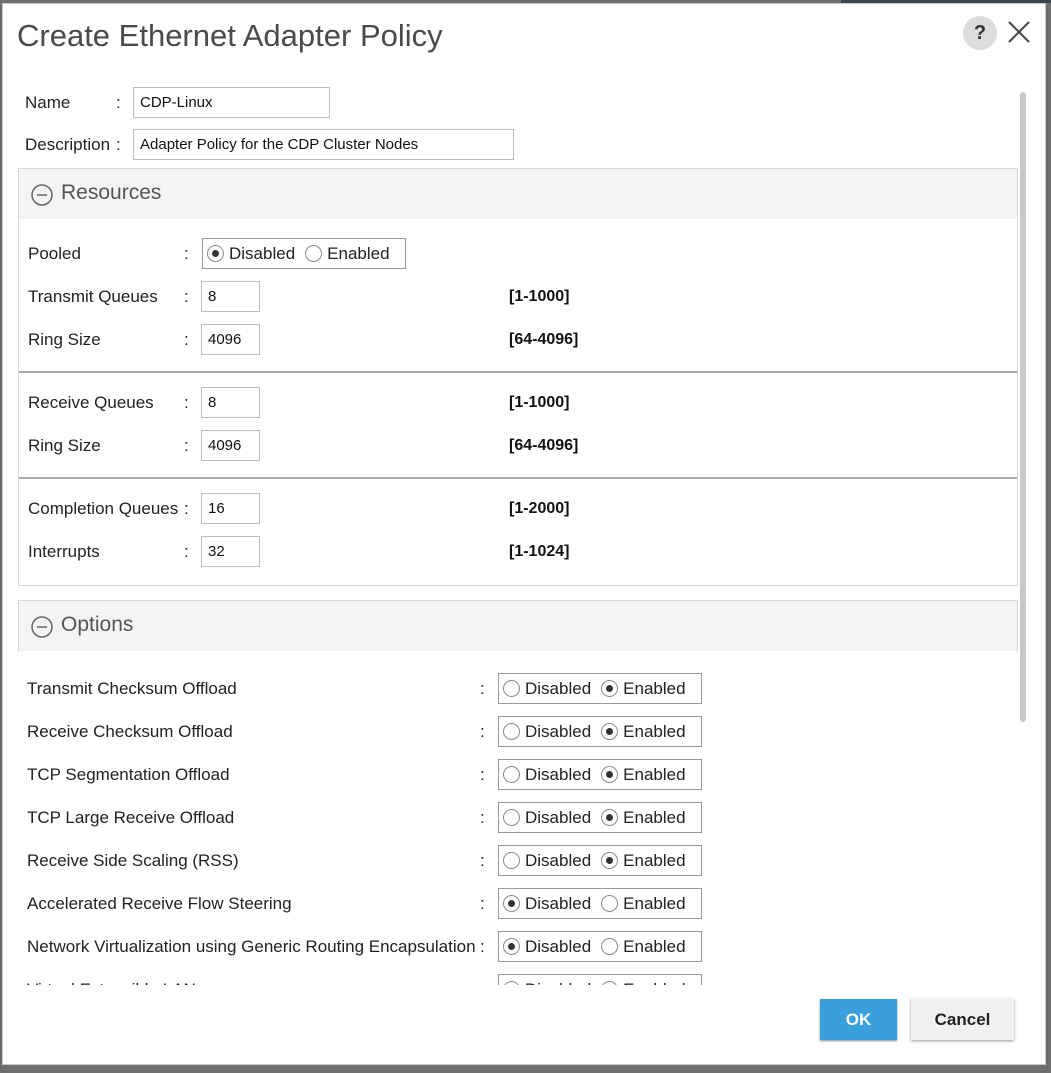 This screenshot has width=1051, height=1073. What do you see at coordinates (518, 194) in the screenshot?
I see `resources-header: Resources` at bounding box center [518, 194].